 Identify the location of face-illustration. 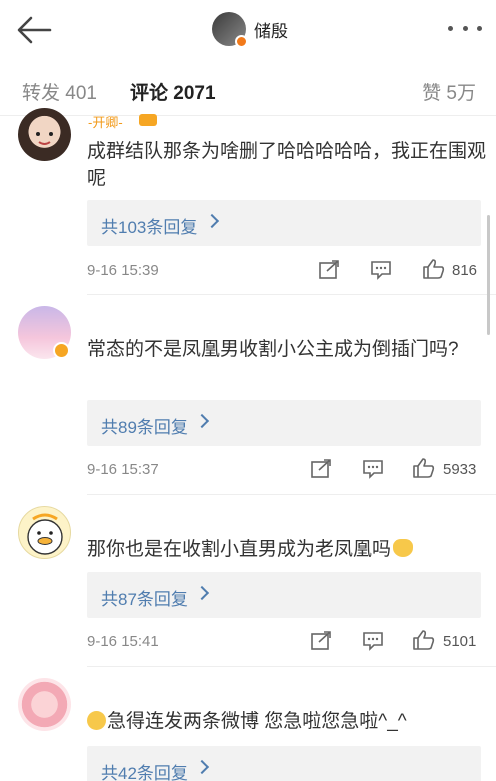
(44, 138).